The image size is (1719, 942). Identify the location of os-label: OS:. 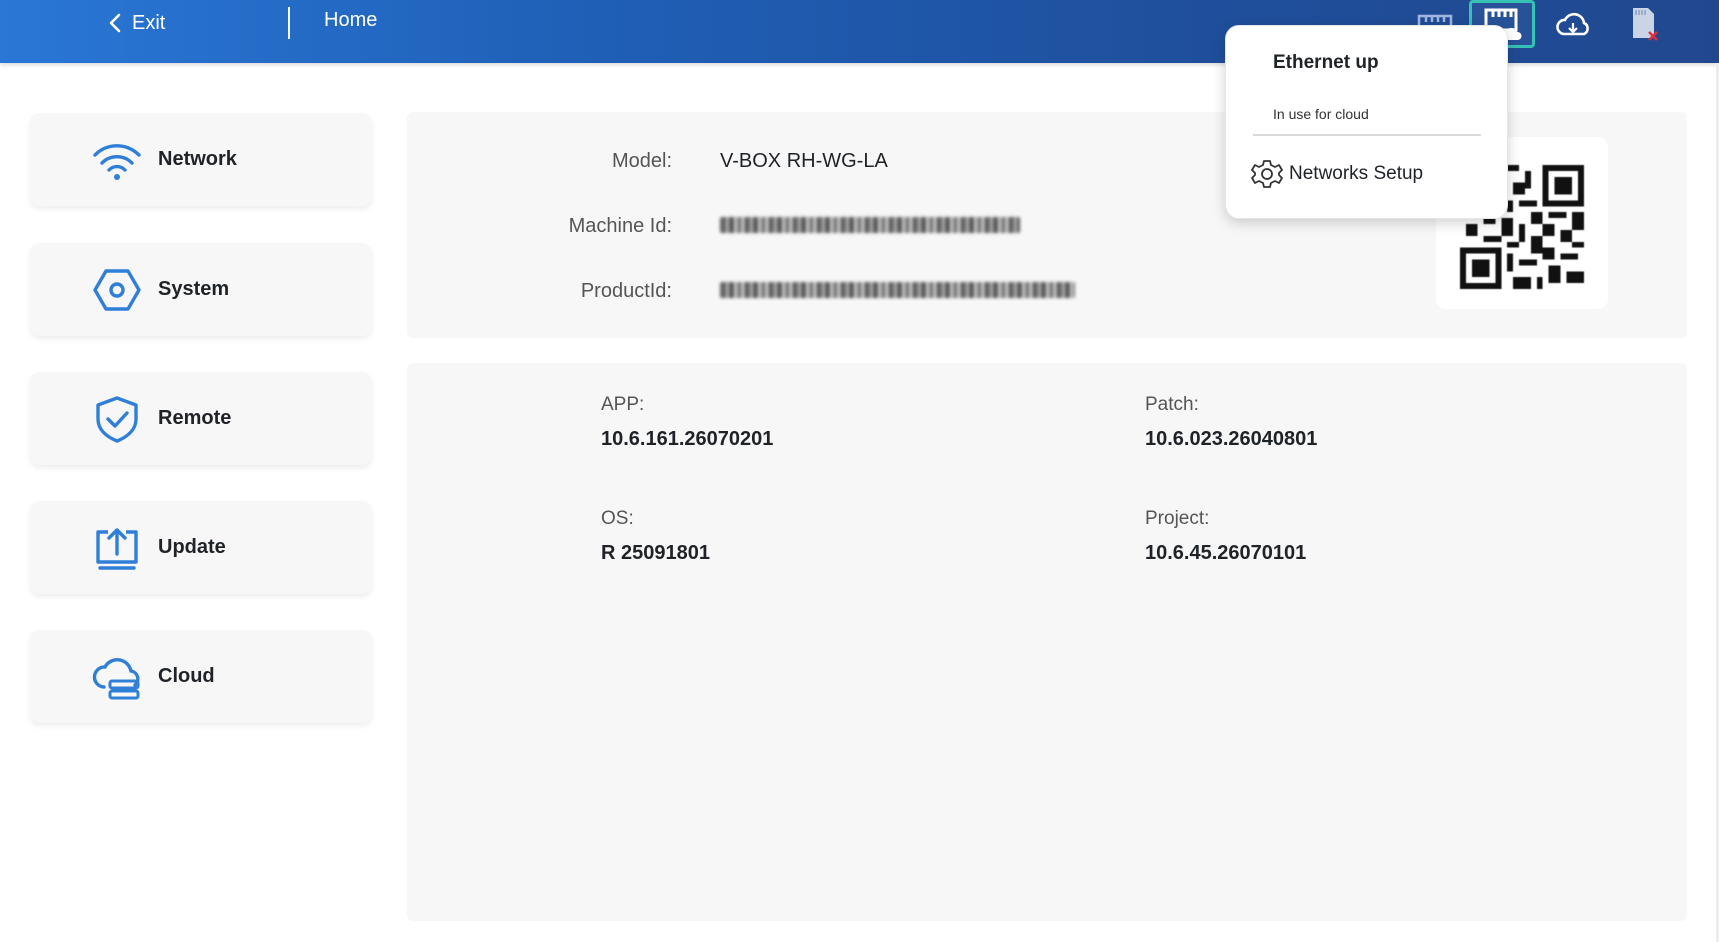
(617, 518).